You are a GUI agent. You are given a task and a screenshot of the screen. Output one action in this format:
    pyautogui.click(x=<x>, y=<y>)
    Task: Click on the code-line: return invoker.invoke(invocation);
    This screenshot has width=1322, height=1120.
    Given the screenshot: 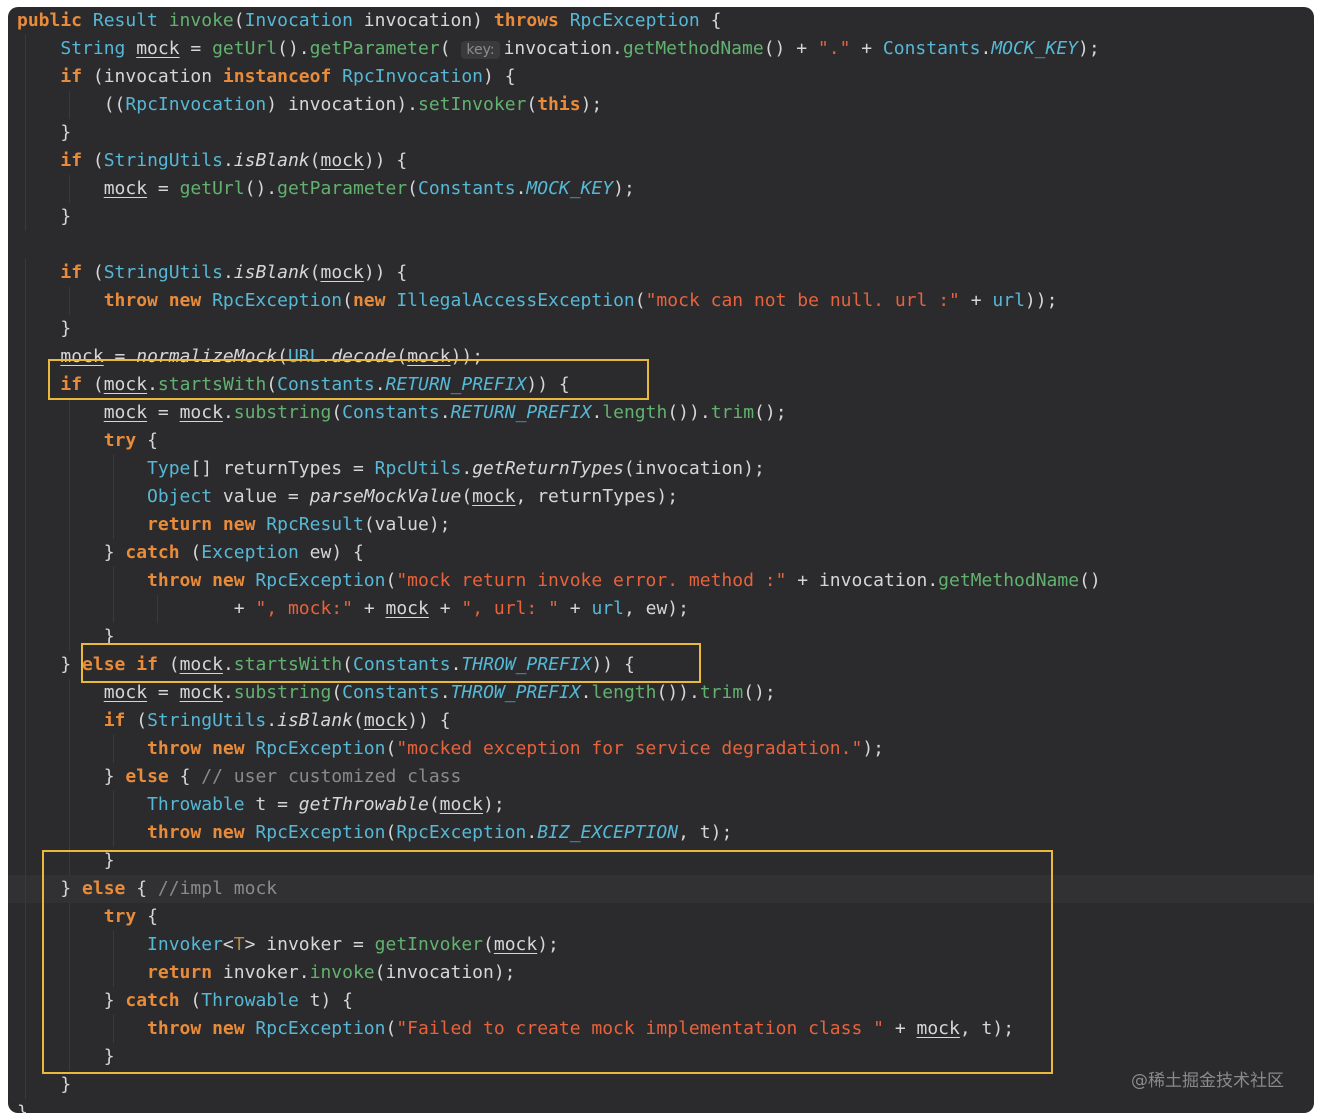 What is the action you would take?
    pyautogui.click(x=661, y=973)
    